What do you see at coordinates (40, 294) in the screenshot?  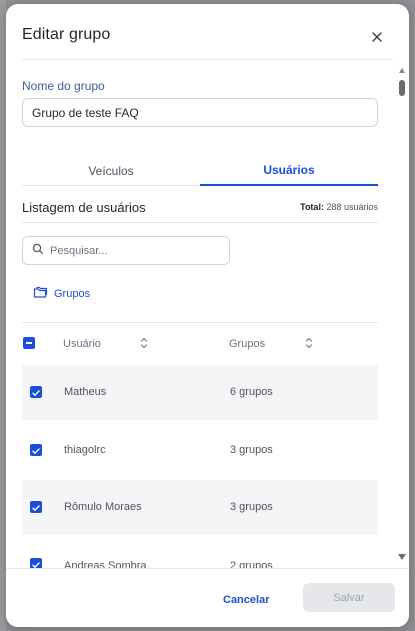 I see `folder-icon` at bounding box center [40, 294].